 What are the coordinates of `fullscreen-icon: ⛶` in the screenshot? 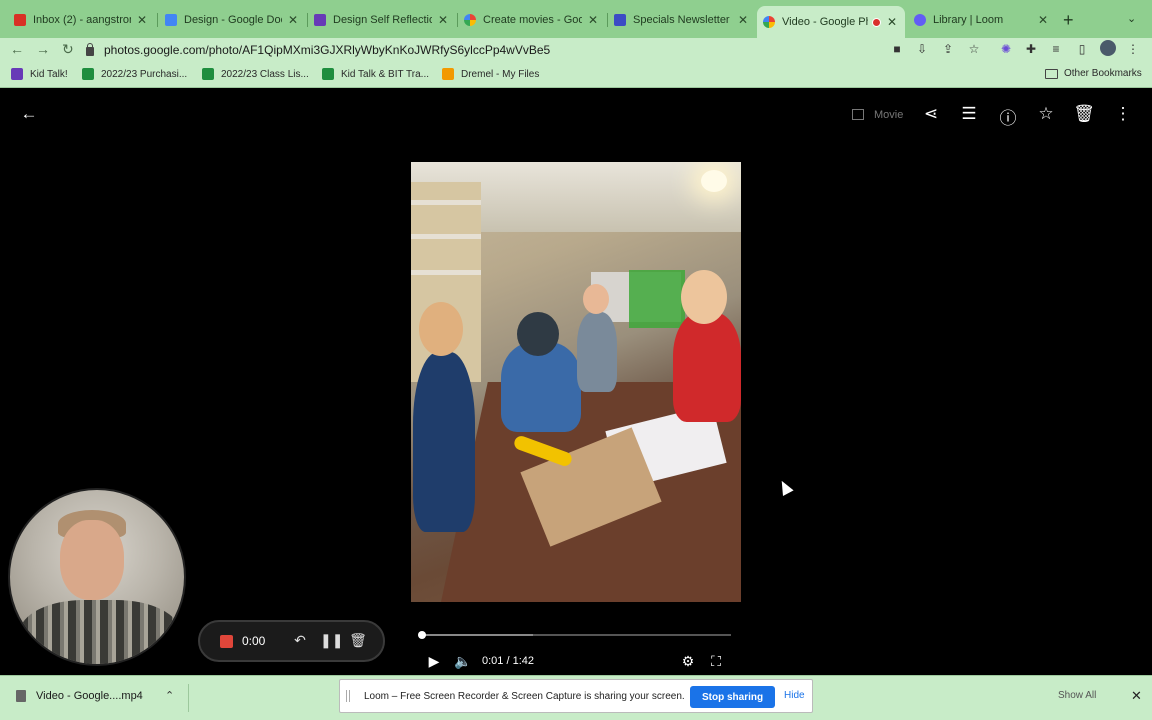 It's located at (716, 661).